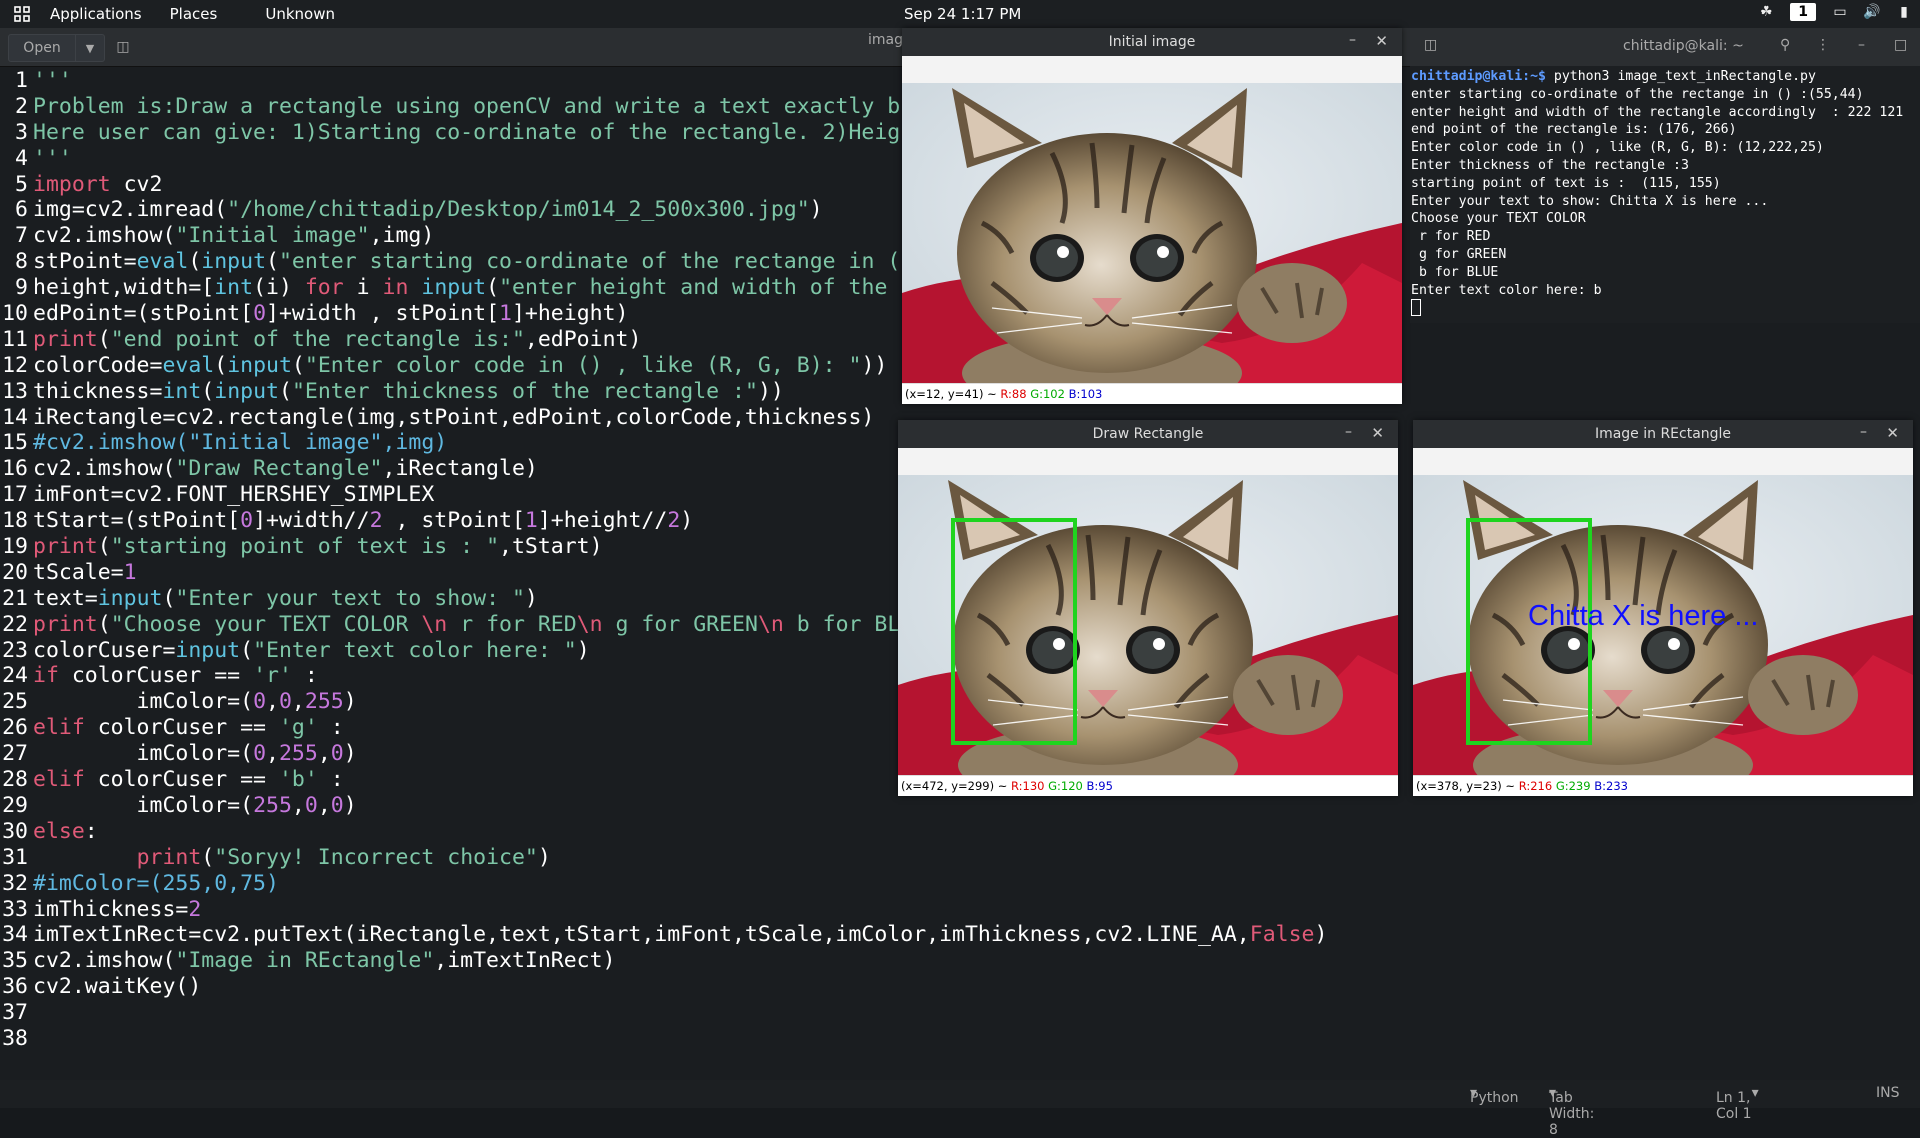  What do you see at coordinates (1734, 1106) in the screenshot?
I see `cursor-position-label: Ln 1, Col 1` at bounding box center [1734, 1106].